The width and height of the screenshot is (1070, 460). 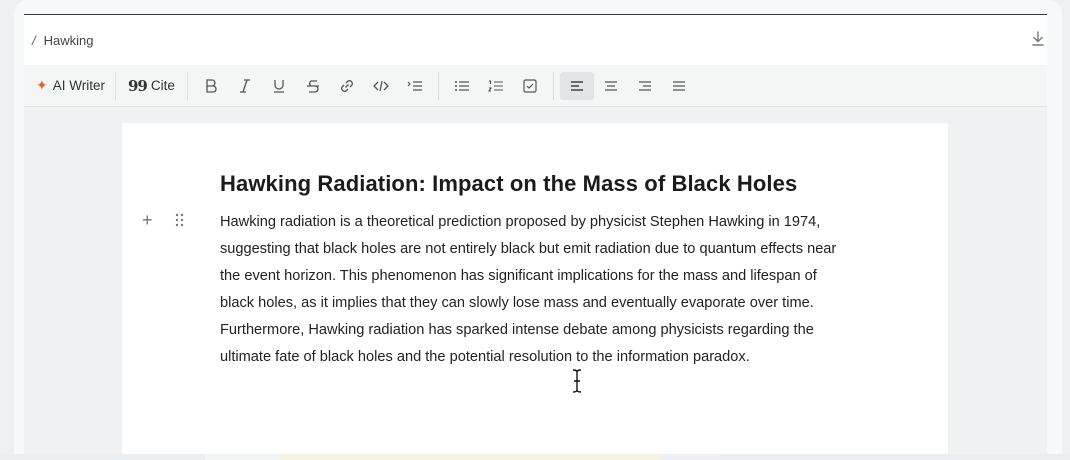 What do you see at coordinates (138, 85) in the screenshot?
I see `quote-icon: 99` at bounding box center [138, 85].